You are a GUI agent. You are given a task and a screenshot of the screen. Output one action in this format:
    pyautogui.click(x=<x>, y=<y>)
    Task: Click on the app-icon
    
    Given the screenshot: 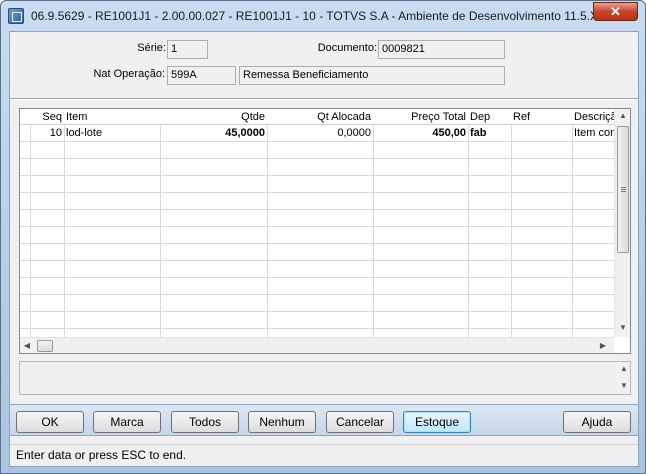 What is the action you would take?
    pyautogui.click(x=16, y=16)
    